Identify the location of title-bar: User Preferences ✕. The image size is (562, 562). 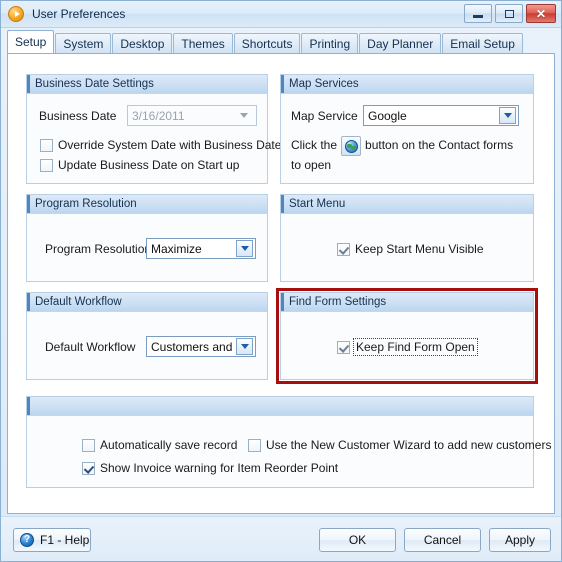
(281, 14).